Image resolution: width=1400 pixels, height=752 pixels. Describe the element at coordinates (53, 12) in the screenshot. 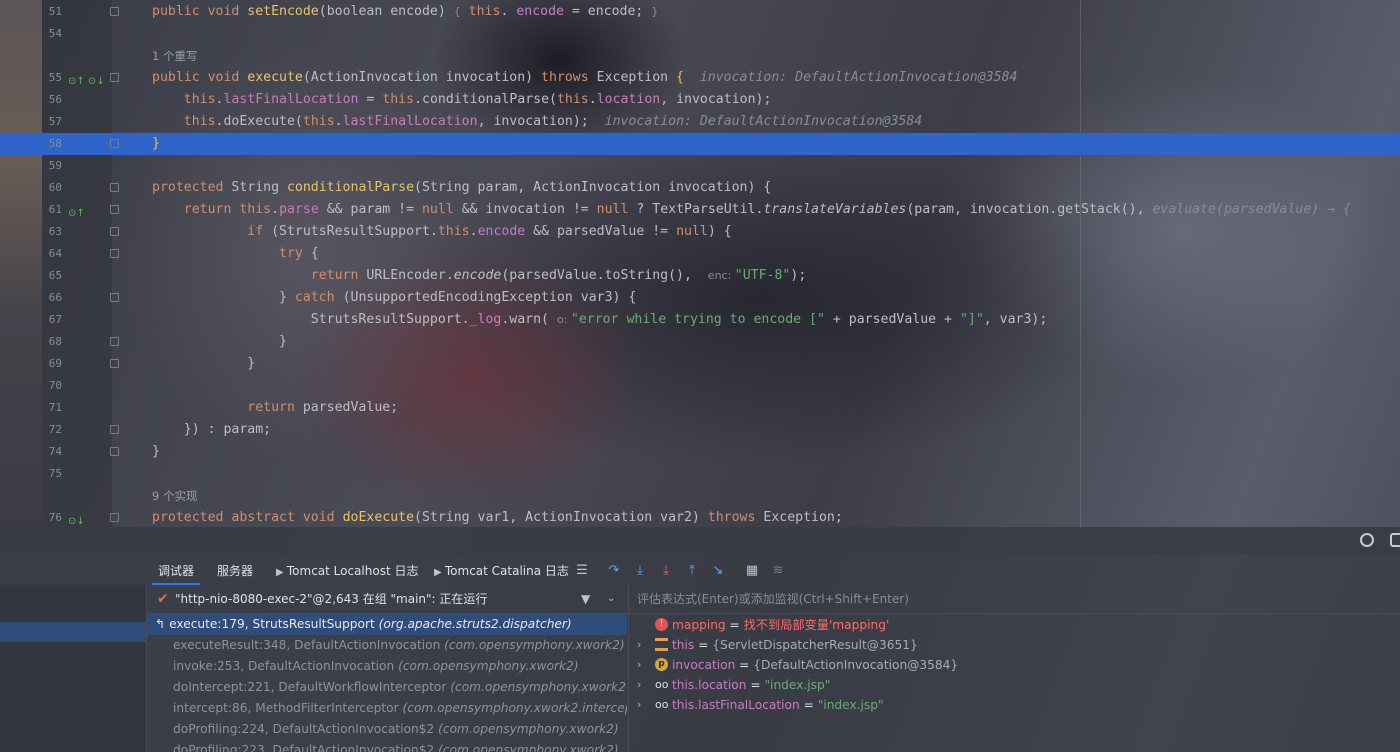

I see `line-number: 51` at that location.